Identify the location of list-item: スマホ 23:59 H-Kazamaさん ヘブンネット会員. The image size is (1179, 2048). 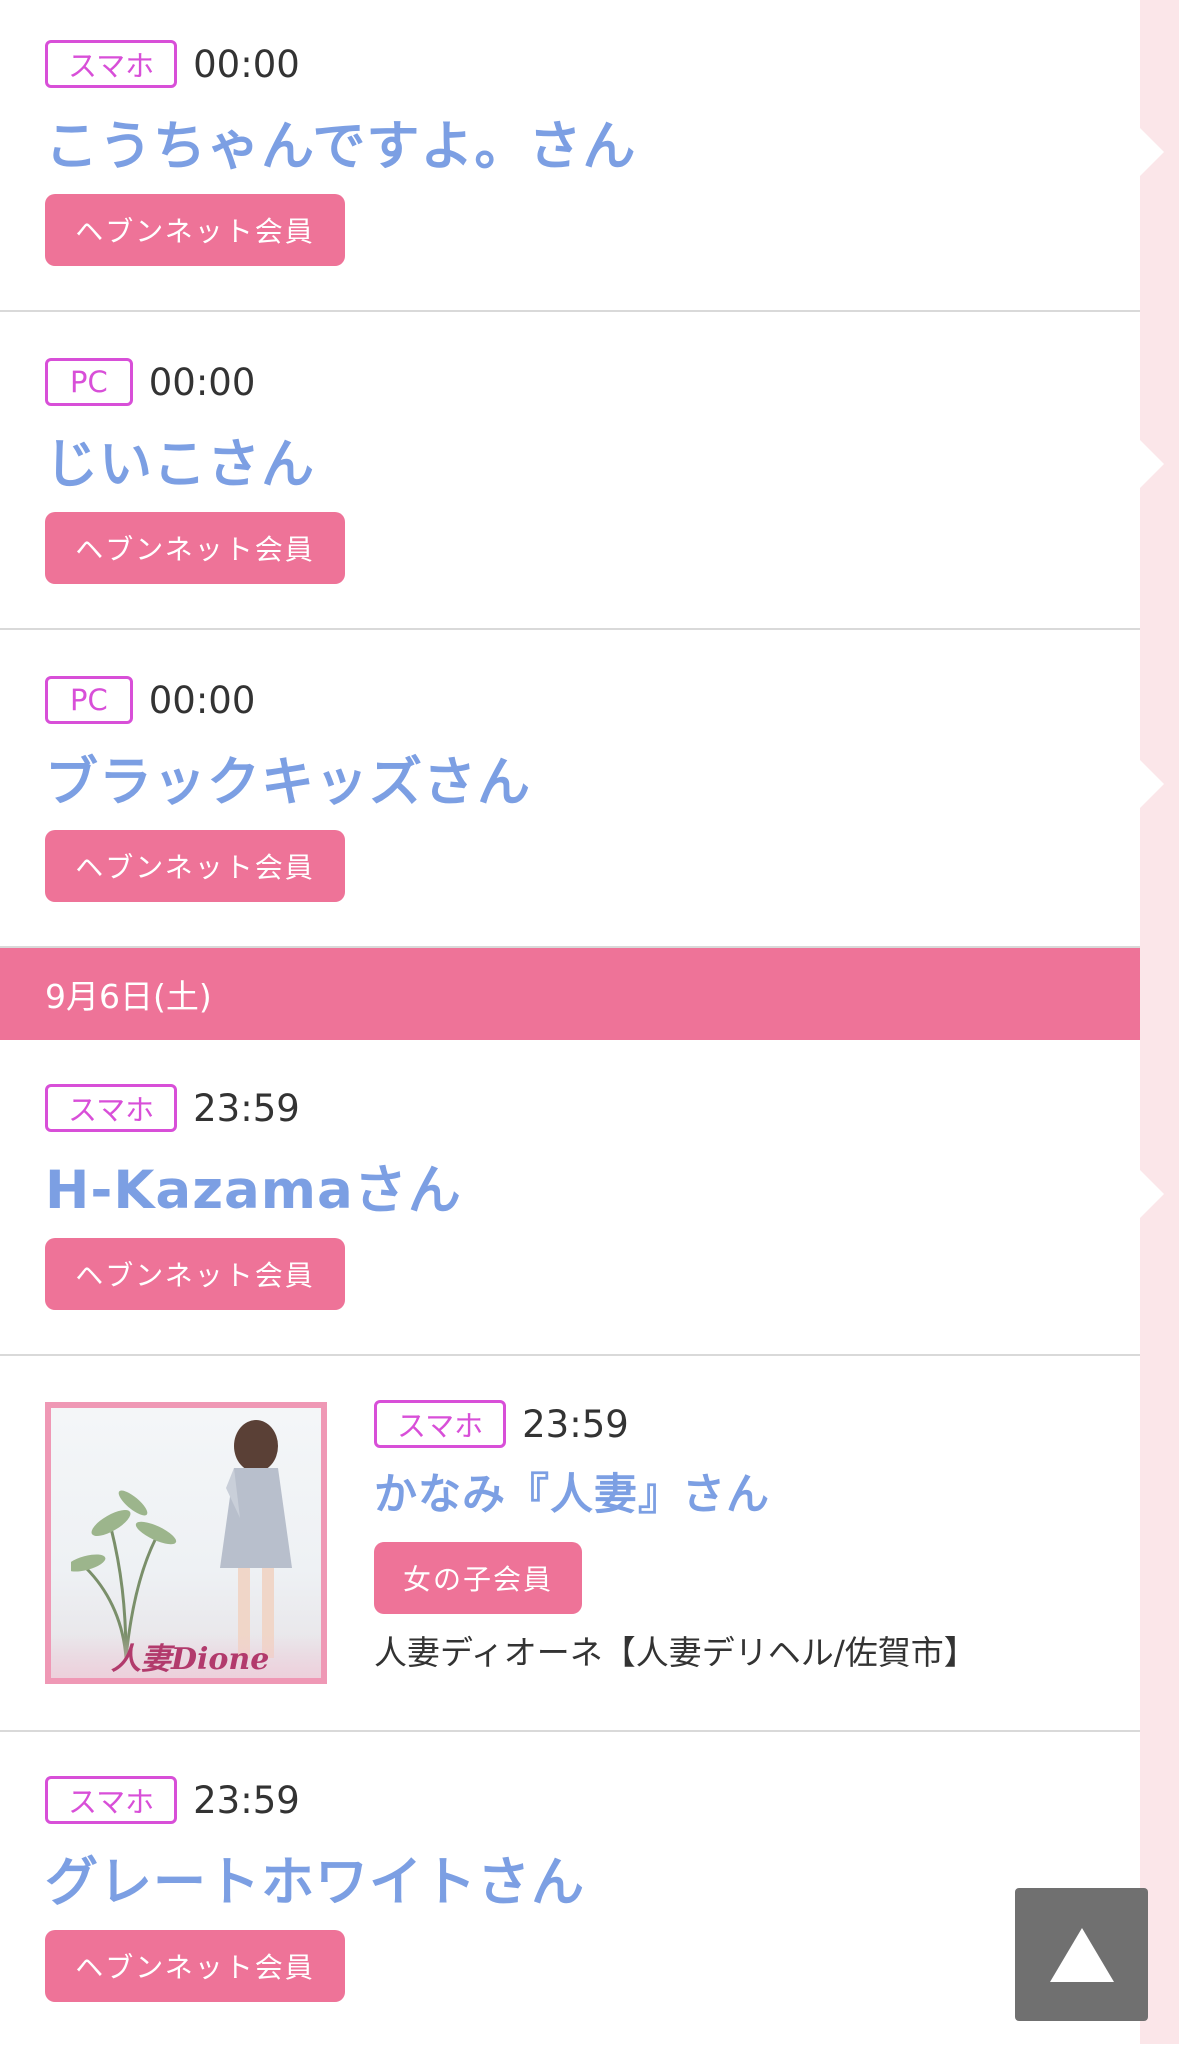
(570, 1198).